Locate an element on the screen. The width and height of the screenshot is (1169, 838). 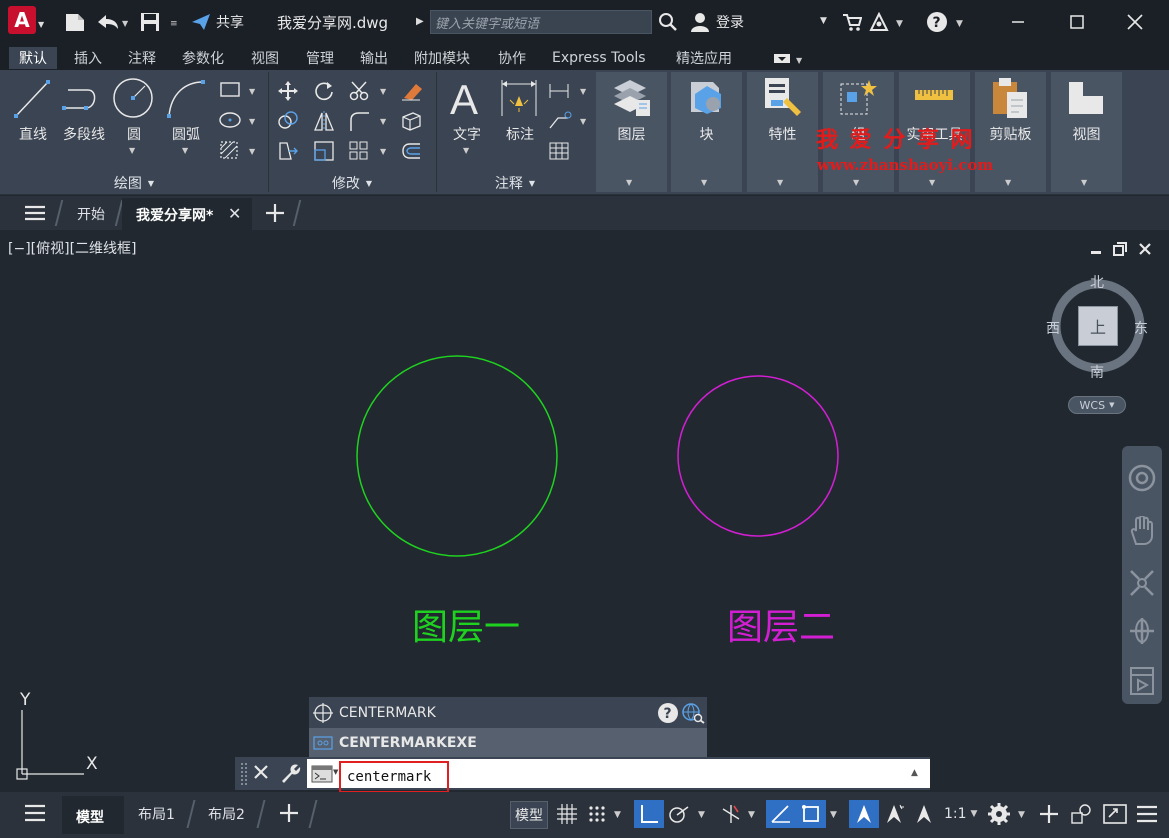
tab-layout1: 布局1 is located at coordinates (156, 814).